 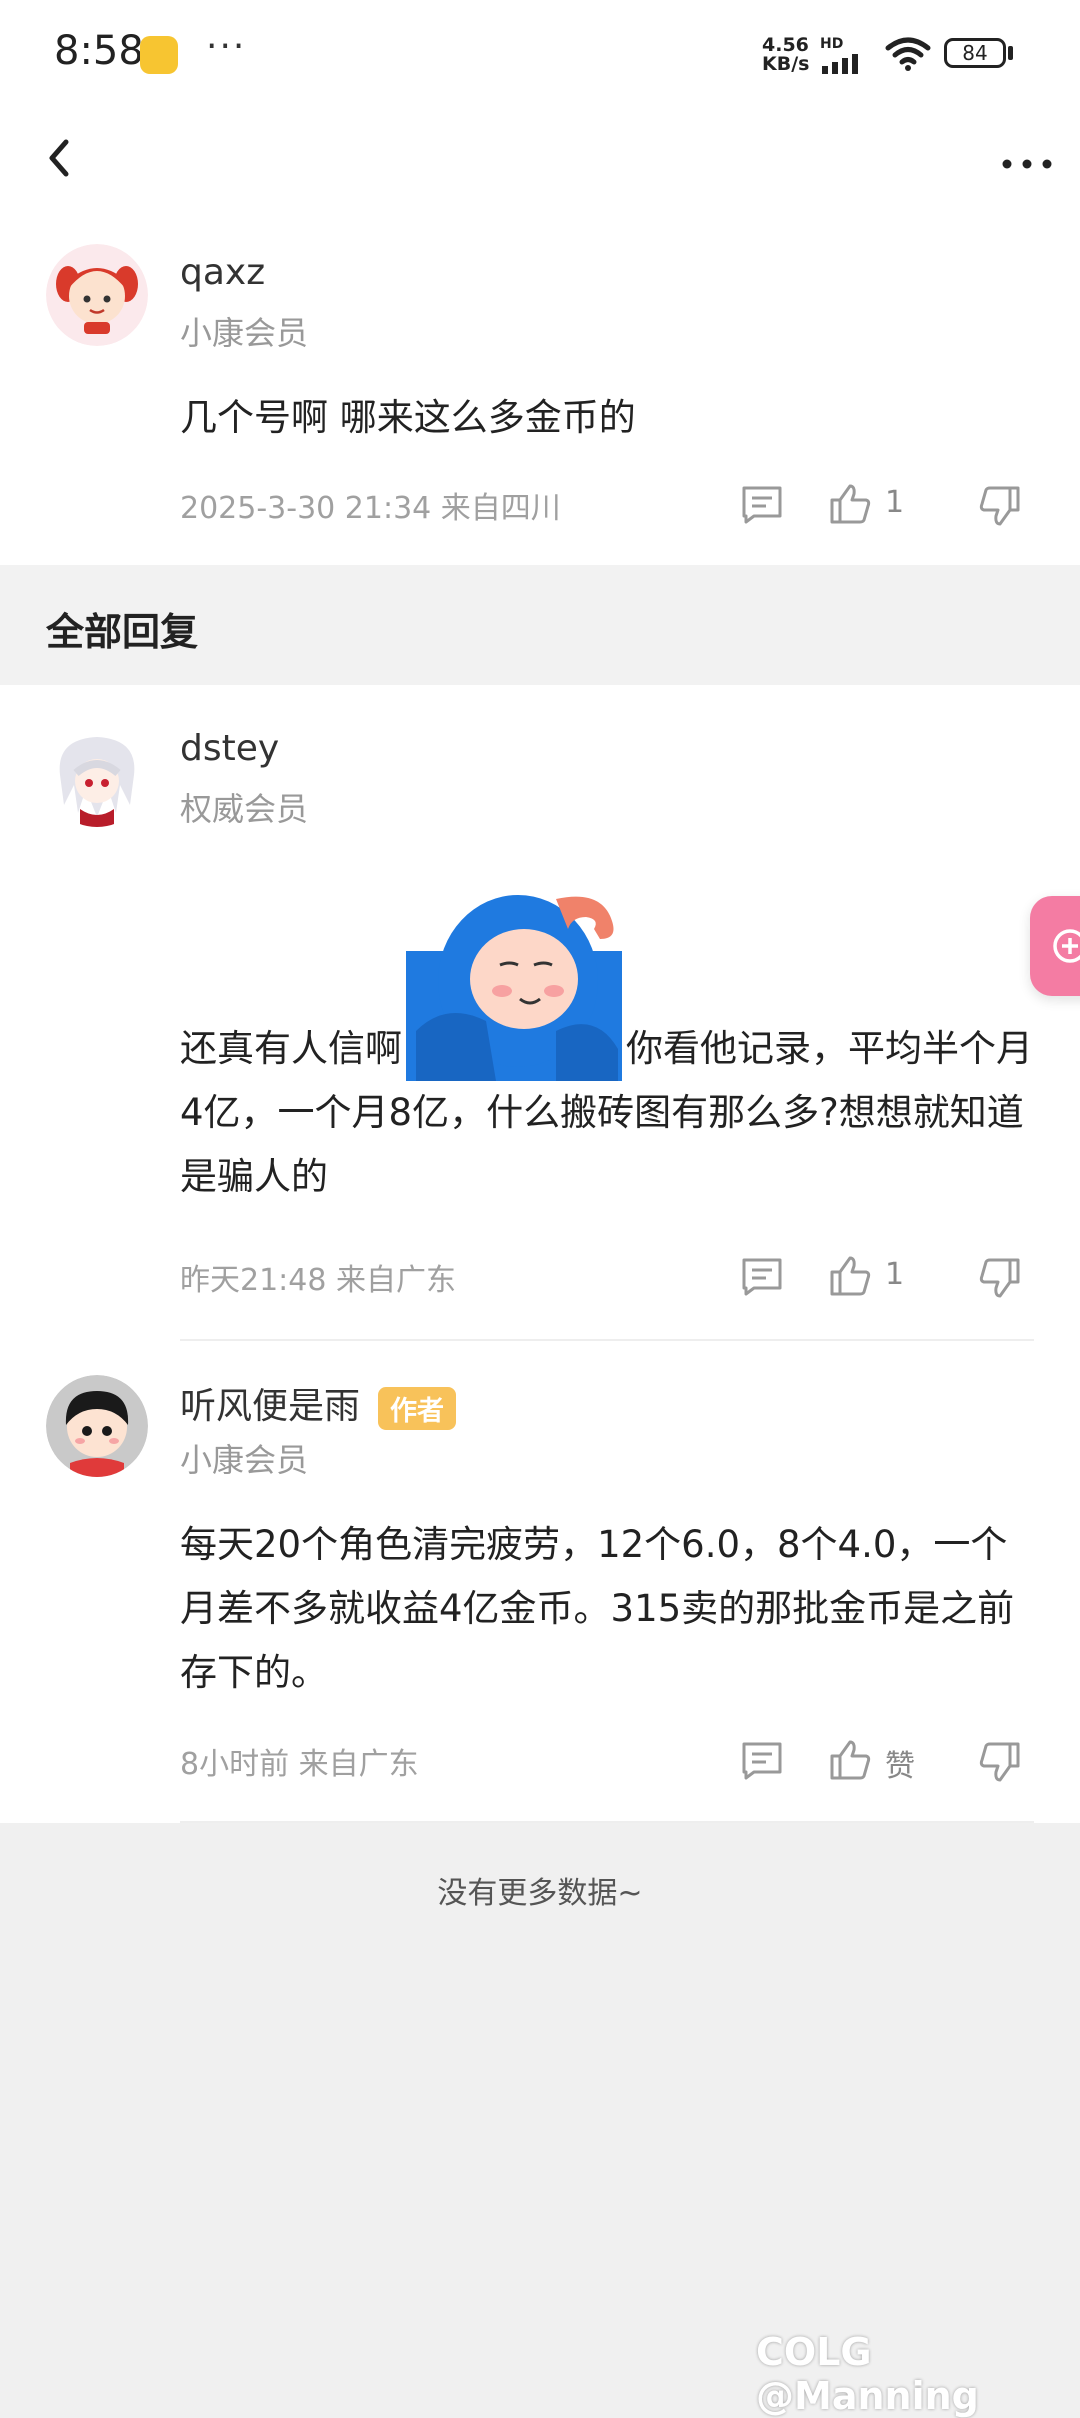 I want to click on status-bar: 8:58 ··· 4.56 KB/s HD 84, so click(x=540, y=55).